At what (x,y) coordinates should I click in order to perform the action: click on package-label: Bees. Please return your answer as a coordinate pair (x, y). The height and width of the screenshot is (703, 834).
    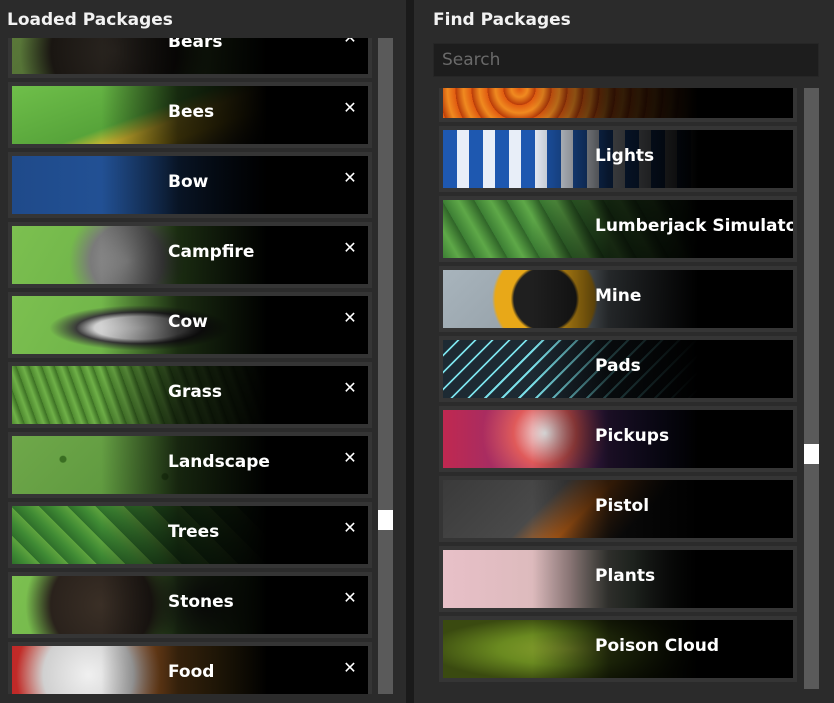
    Looking at the image, I should click on (191, 112).